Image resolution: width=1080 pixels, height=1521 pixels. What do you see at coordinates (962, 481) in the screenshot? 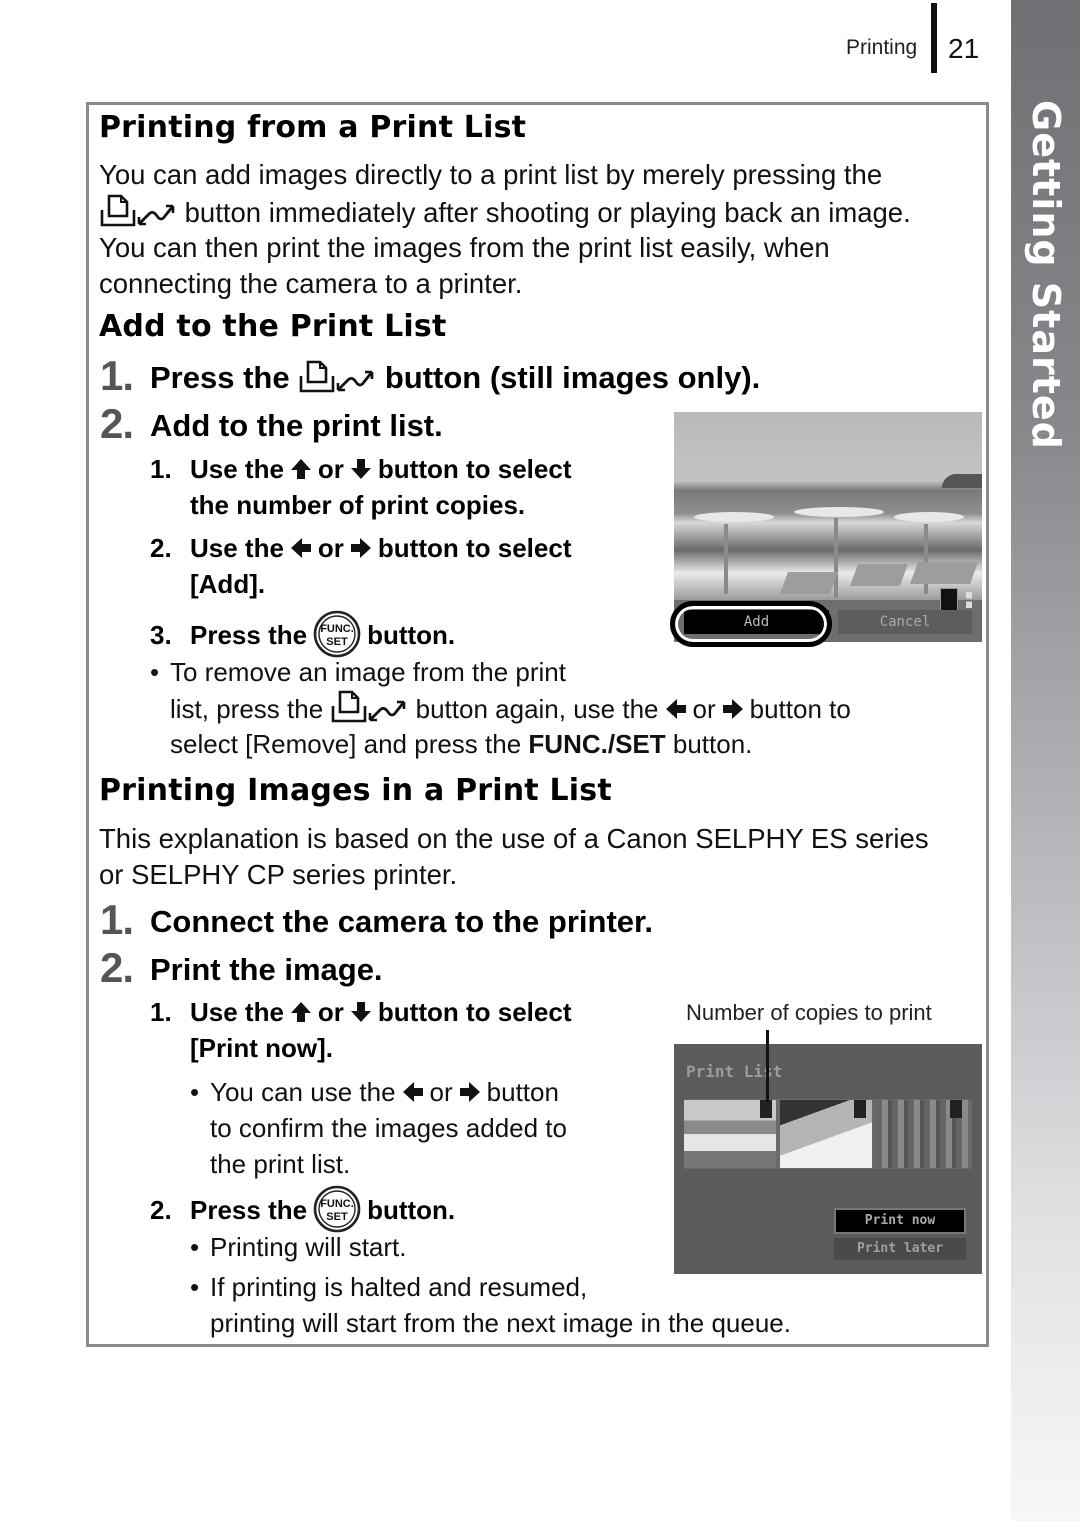
I see `screen-hill` at bounding box center [962, 481].